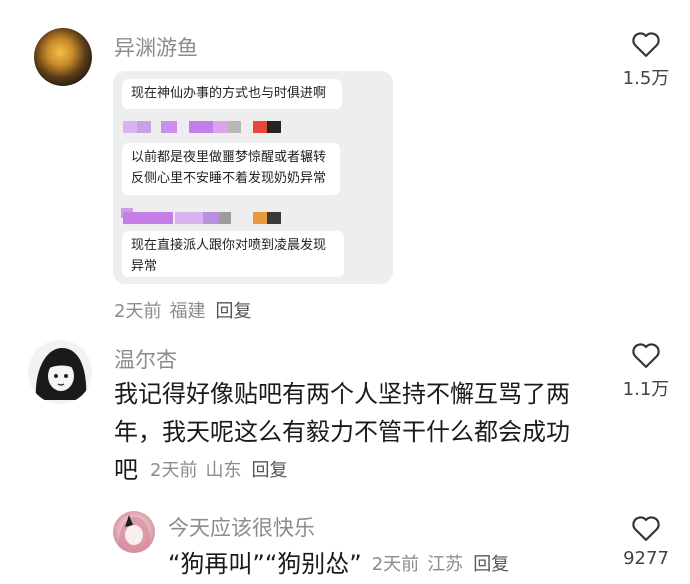  Describe the element at coordinates (646, 78) in the screenshot. I see `like-count: 1.5万` at that location.